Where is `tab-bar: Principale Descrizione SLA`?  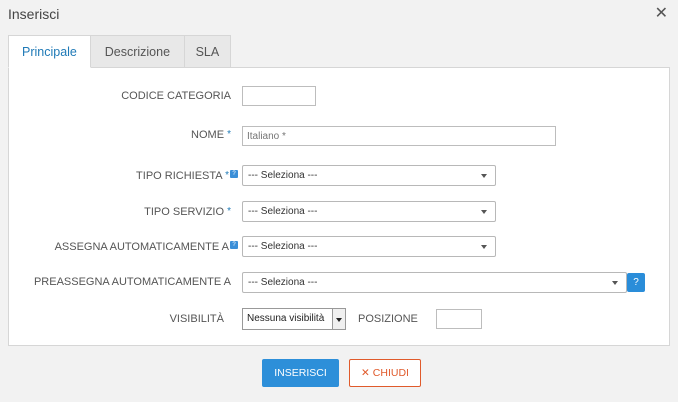
tab-bar: Principale Descrizione SLA is located at coordinates (119, 51).